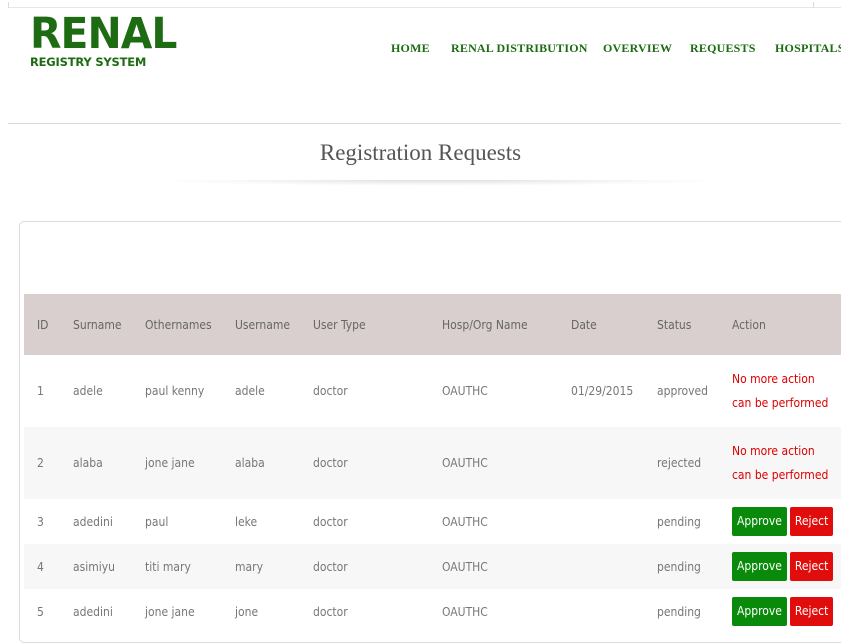 This screenshot has width=841, height=643. What do you see at coordinates (168, 566) in the screenshot?
I see `cell-othernames: titi mary` at bounding box center [168, 566].